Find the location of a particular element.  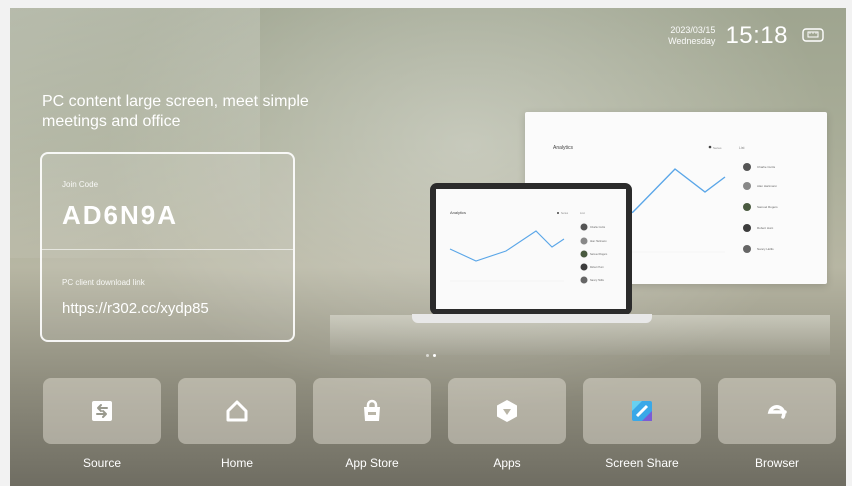

dock-screen-share-label: Screen Share is located at coordinates (642, 463).